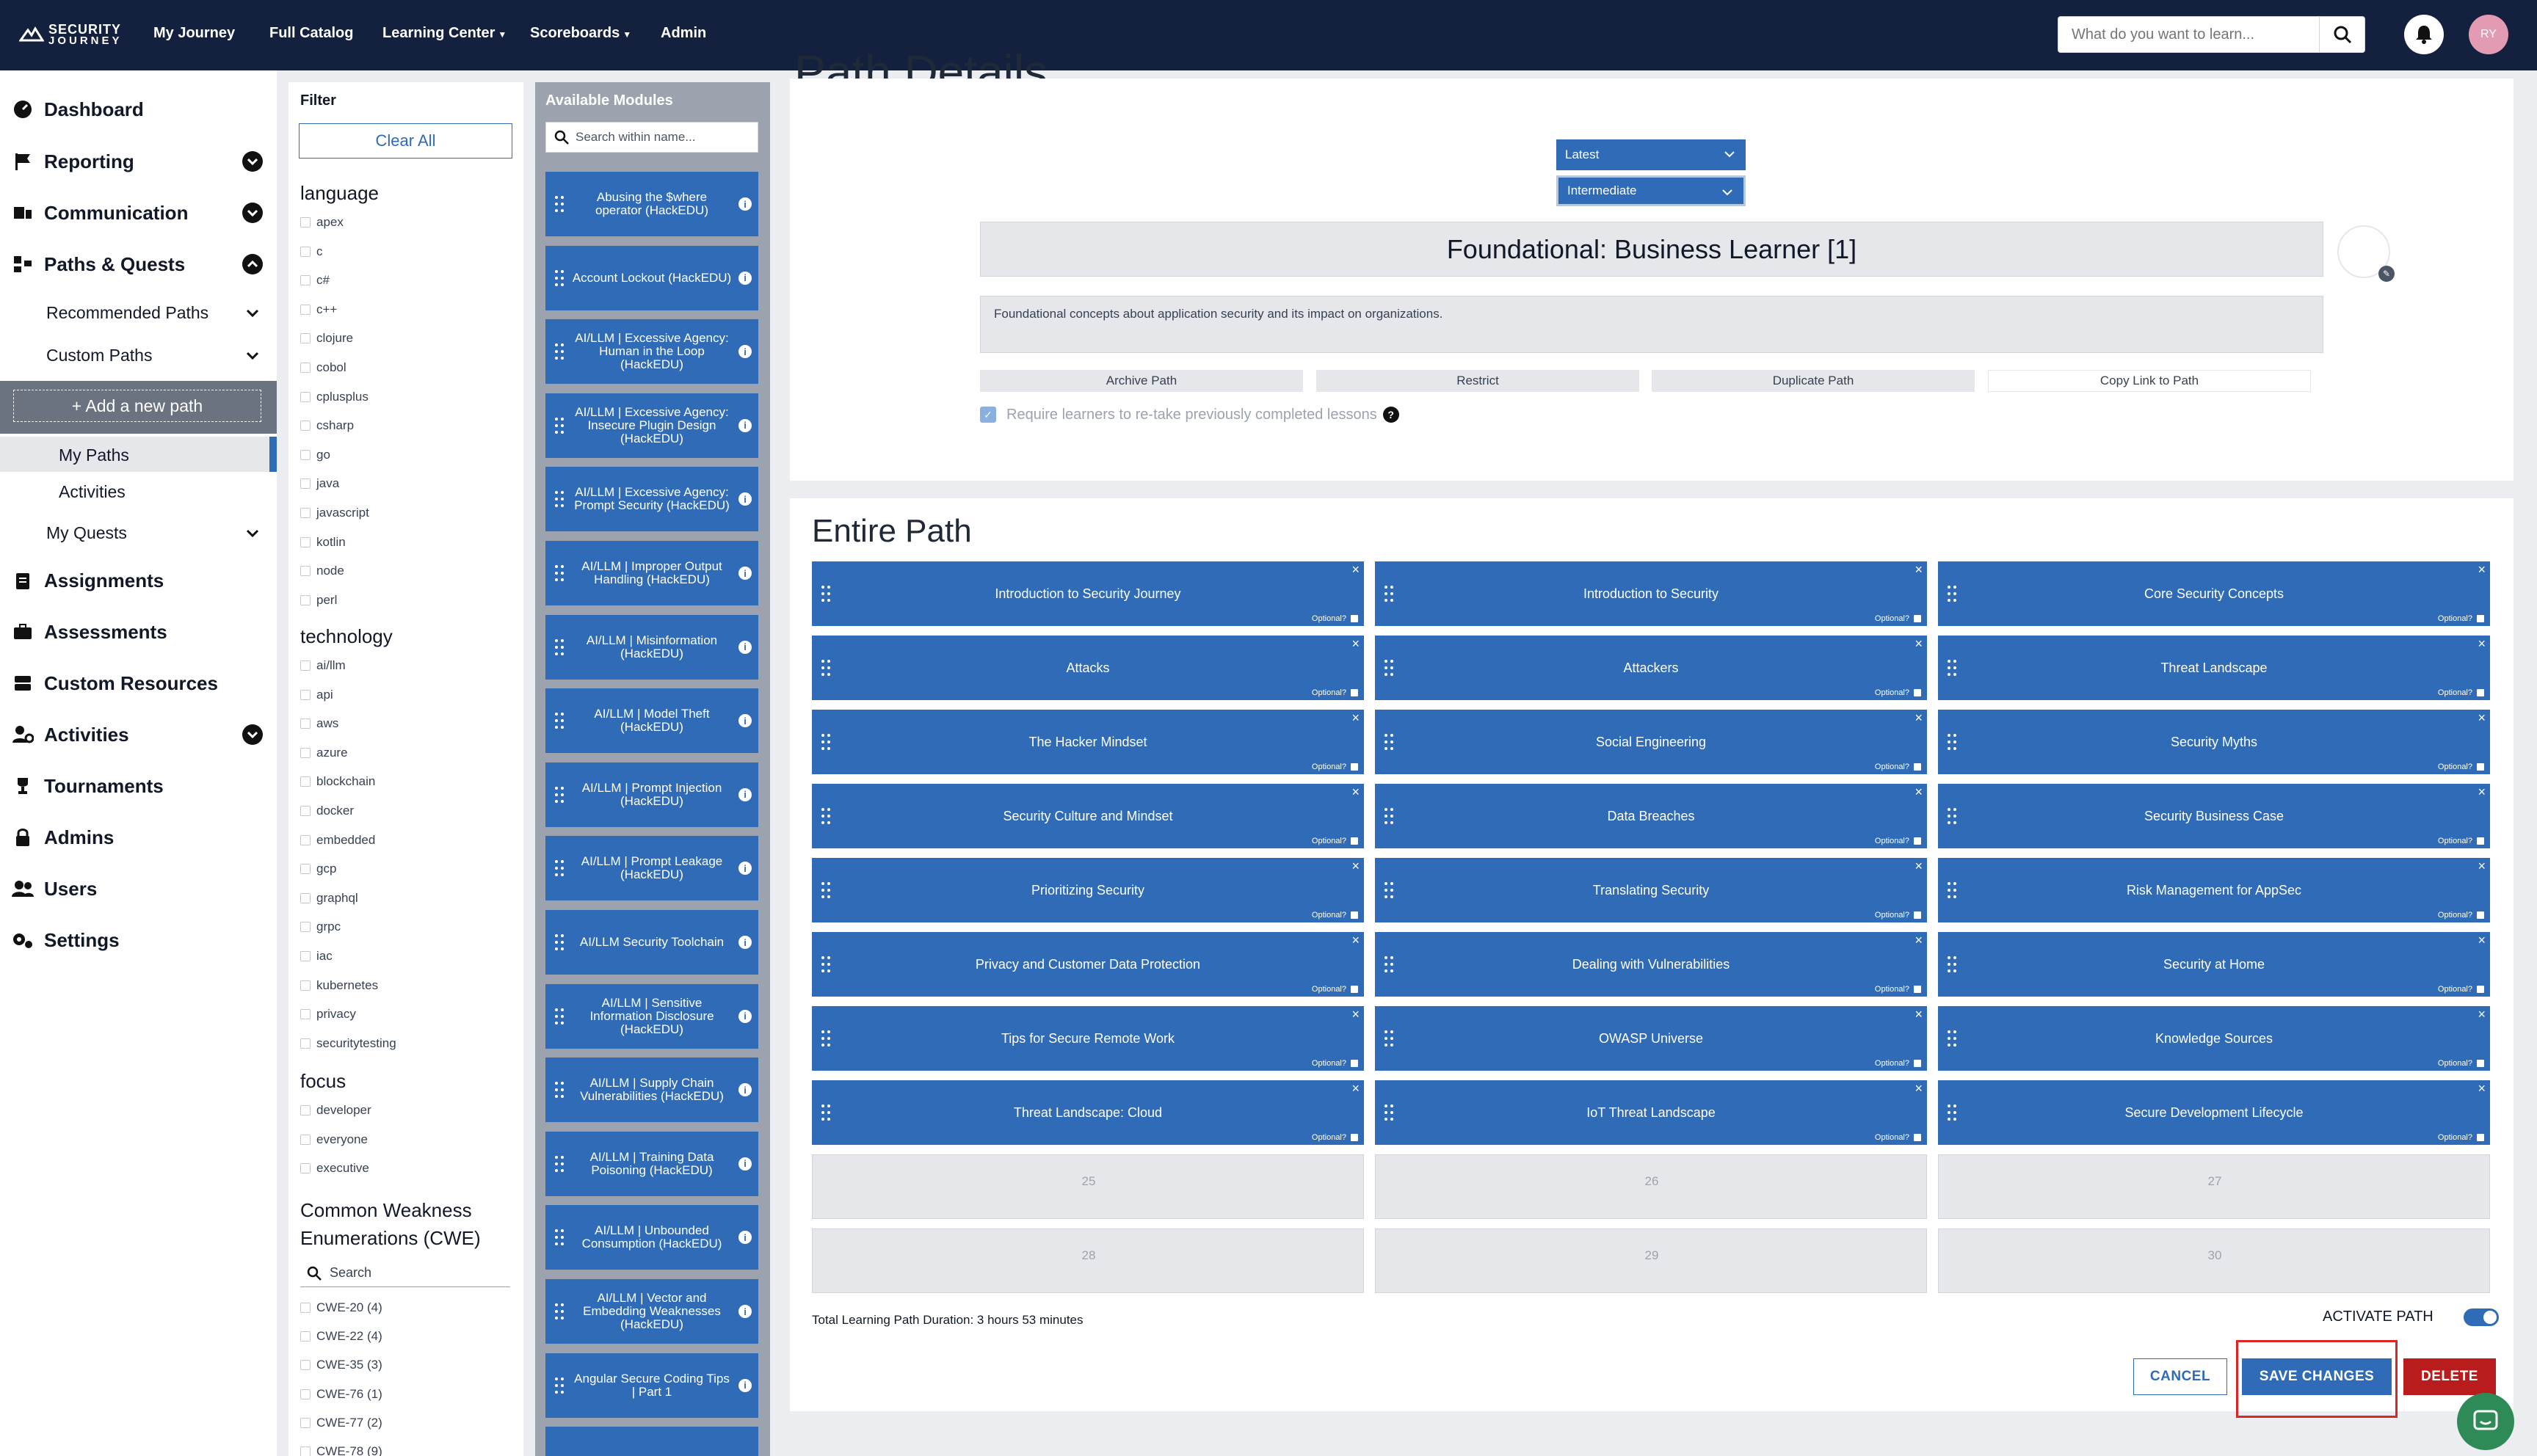 This screenshot has height=1456, width=2537. Describe the element at coordinates (315, 280) in the screenshot. I see `filter-option-language: c#` at that location.